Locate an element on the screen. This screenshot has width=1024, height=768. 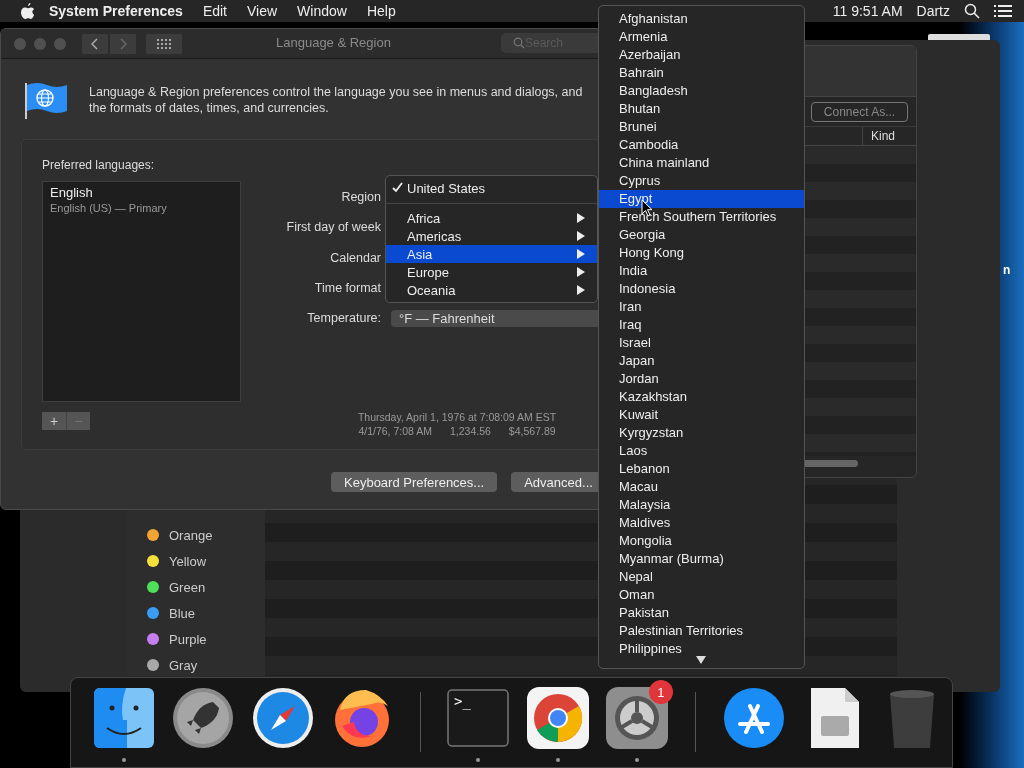
field-label: Region is located at coordinates (360, 197).